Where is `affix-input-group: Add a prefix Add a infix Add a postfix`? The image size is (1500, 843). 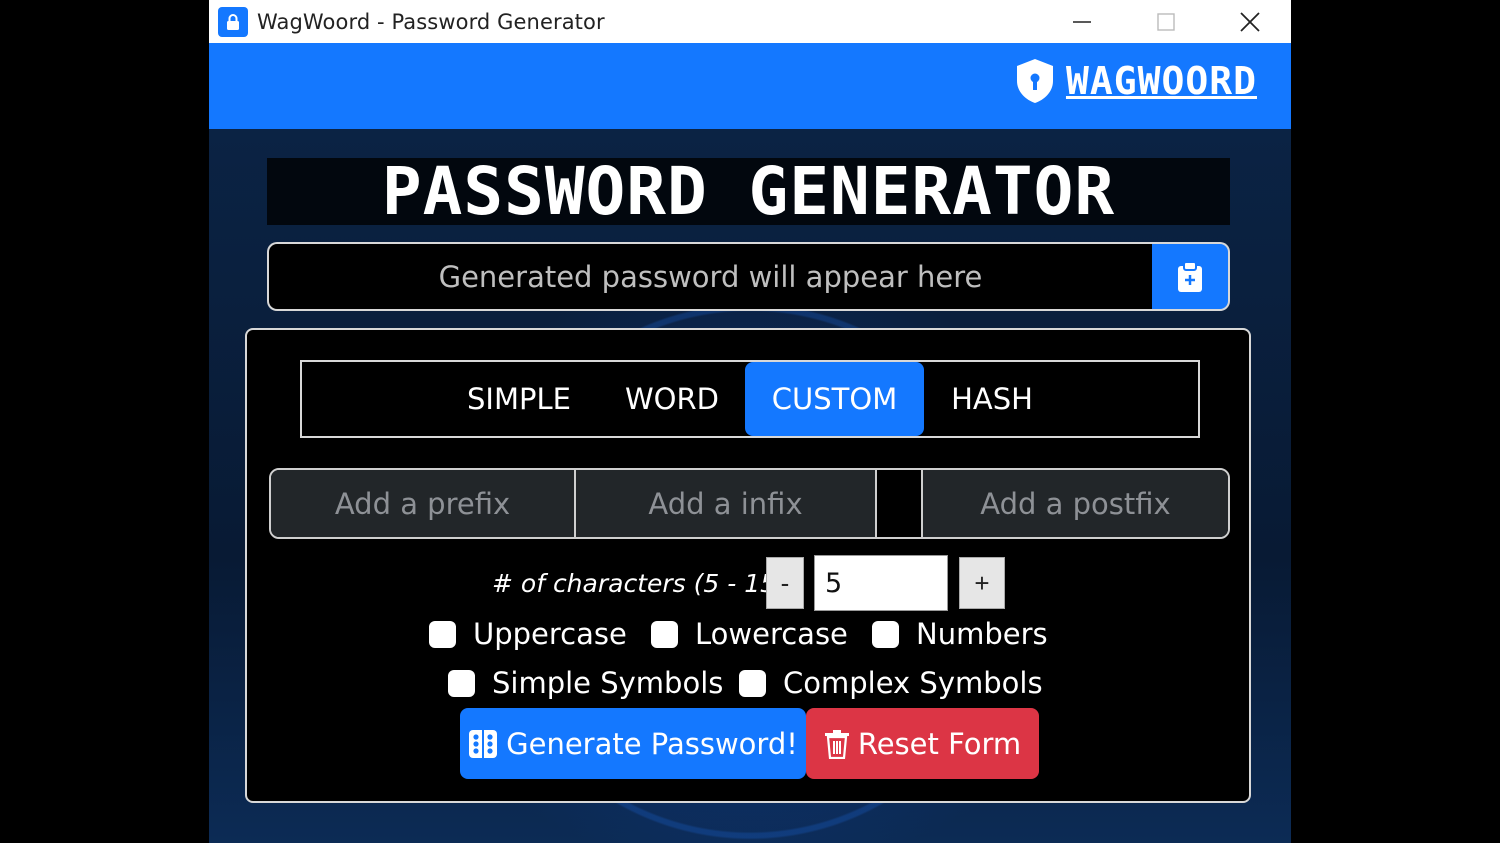
affix-input-group: Add a prefix Add a infix Add a postfix is located at coordinates (749, 503).